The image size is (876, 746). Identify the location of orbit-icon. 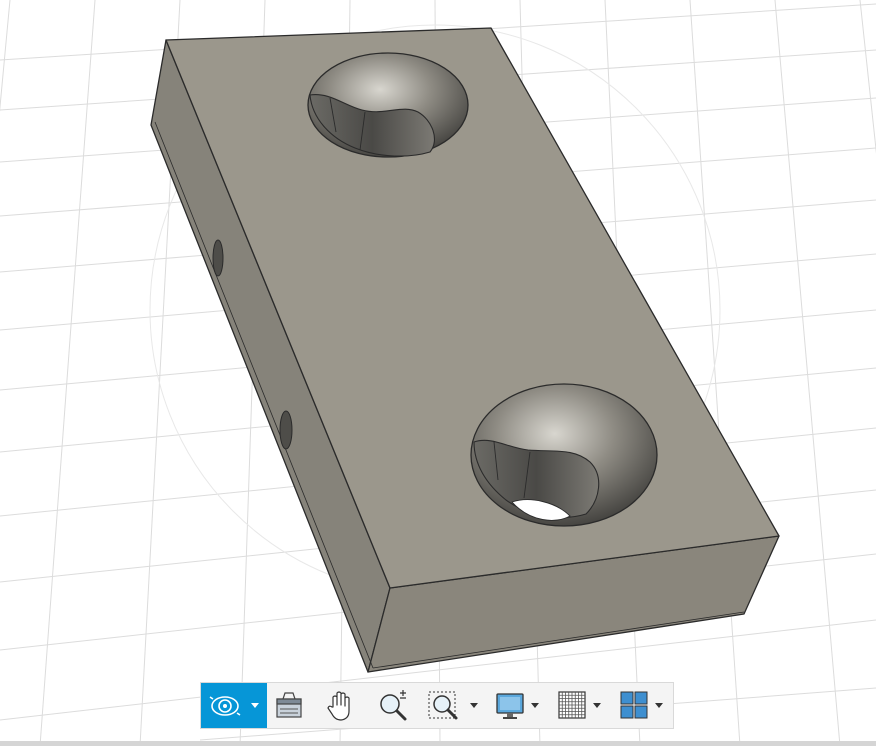
(225, 706).